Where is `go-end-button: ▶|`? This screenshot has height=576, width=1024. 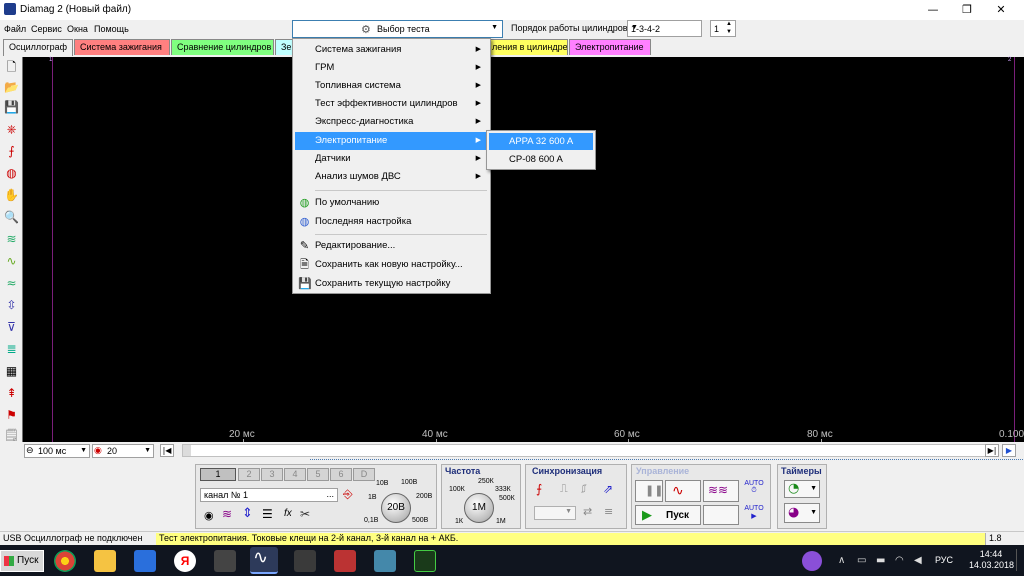 go-end-button: ▶| is located at coordinates (992, 450).